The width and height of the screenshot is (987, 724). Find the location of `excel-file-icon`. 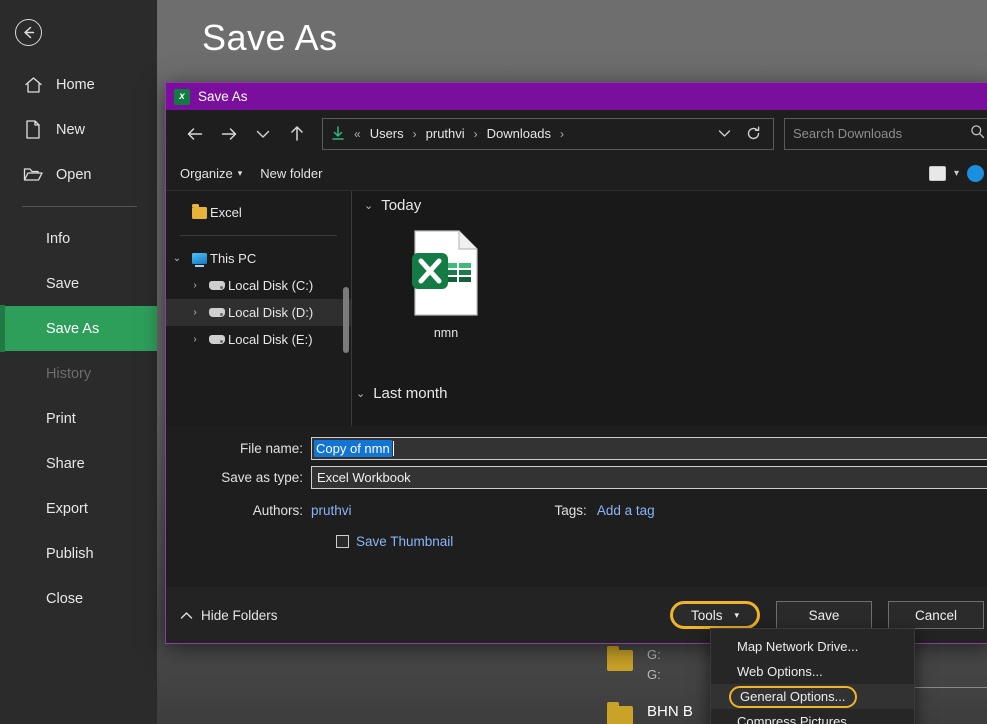

excel-file-icon is located at coordinates (446, 275).